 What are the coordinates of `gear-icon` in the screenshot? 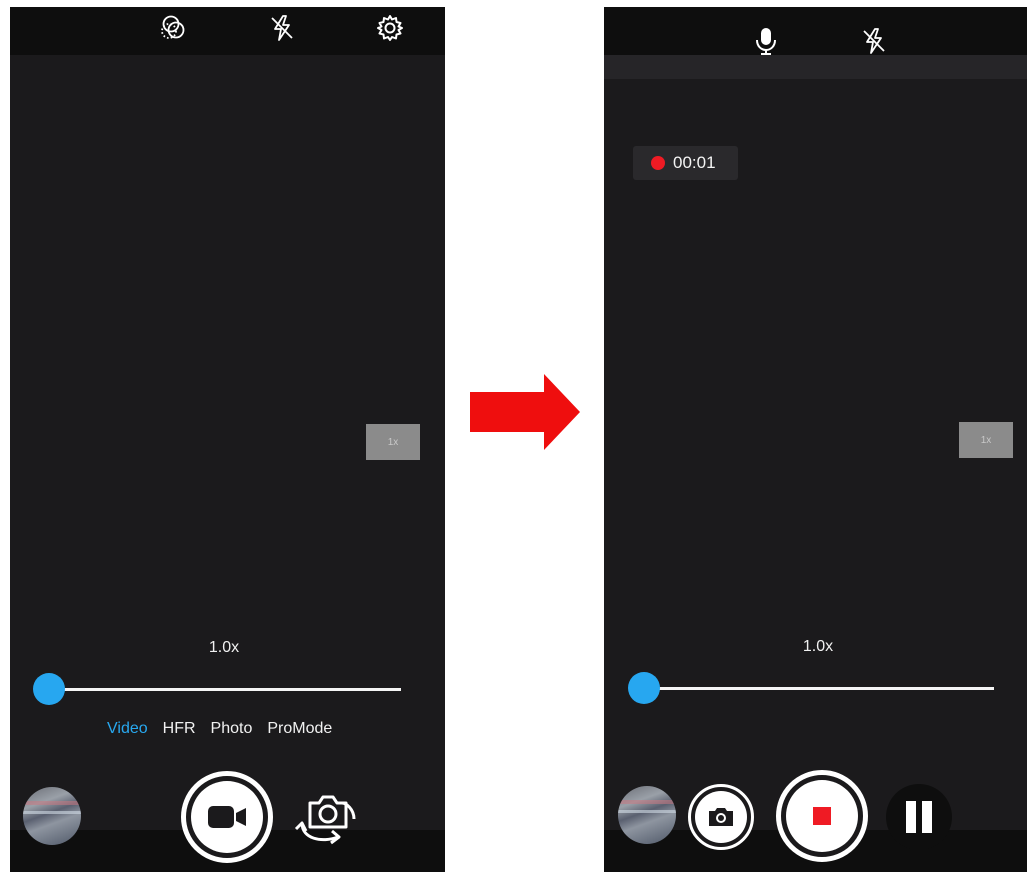 It's located at (390, 28).